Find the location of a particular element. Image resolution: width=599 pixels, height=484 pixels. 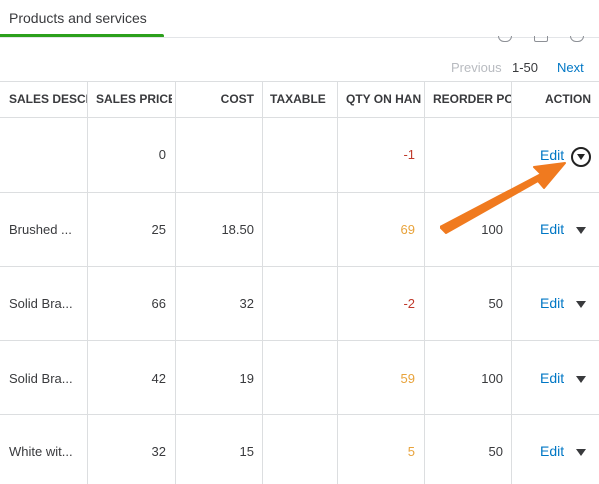

cell-cost: 19 is located at coordinates (246, 378).